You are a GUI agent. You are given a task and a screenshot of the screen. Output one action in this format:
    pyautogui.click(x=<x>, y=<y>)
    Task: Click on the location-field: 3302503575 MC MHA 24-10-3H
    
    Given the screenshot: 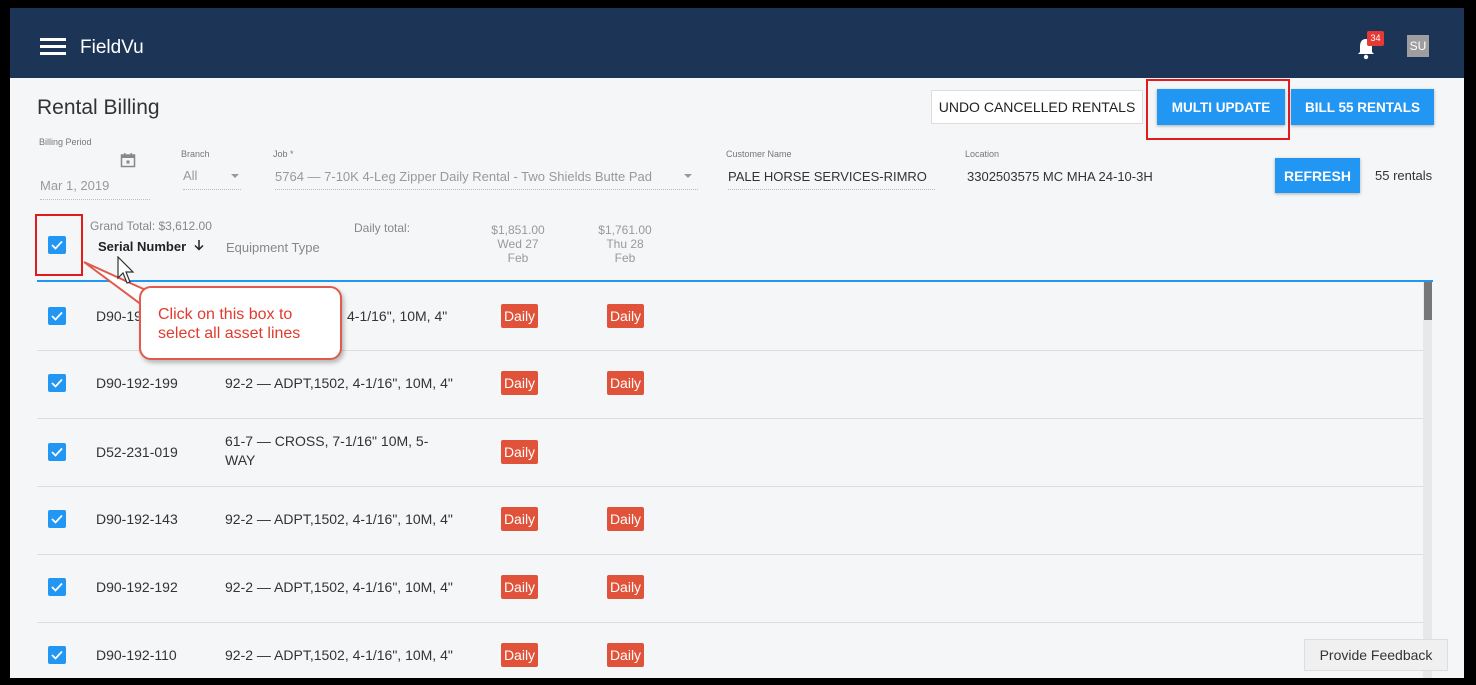 What is the action you would take?
    pyautogui.click(x=1060, y=176)
    